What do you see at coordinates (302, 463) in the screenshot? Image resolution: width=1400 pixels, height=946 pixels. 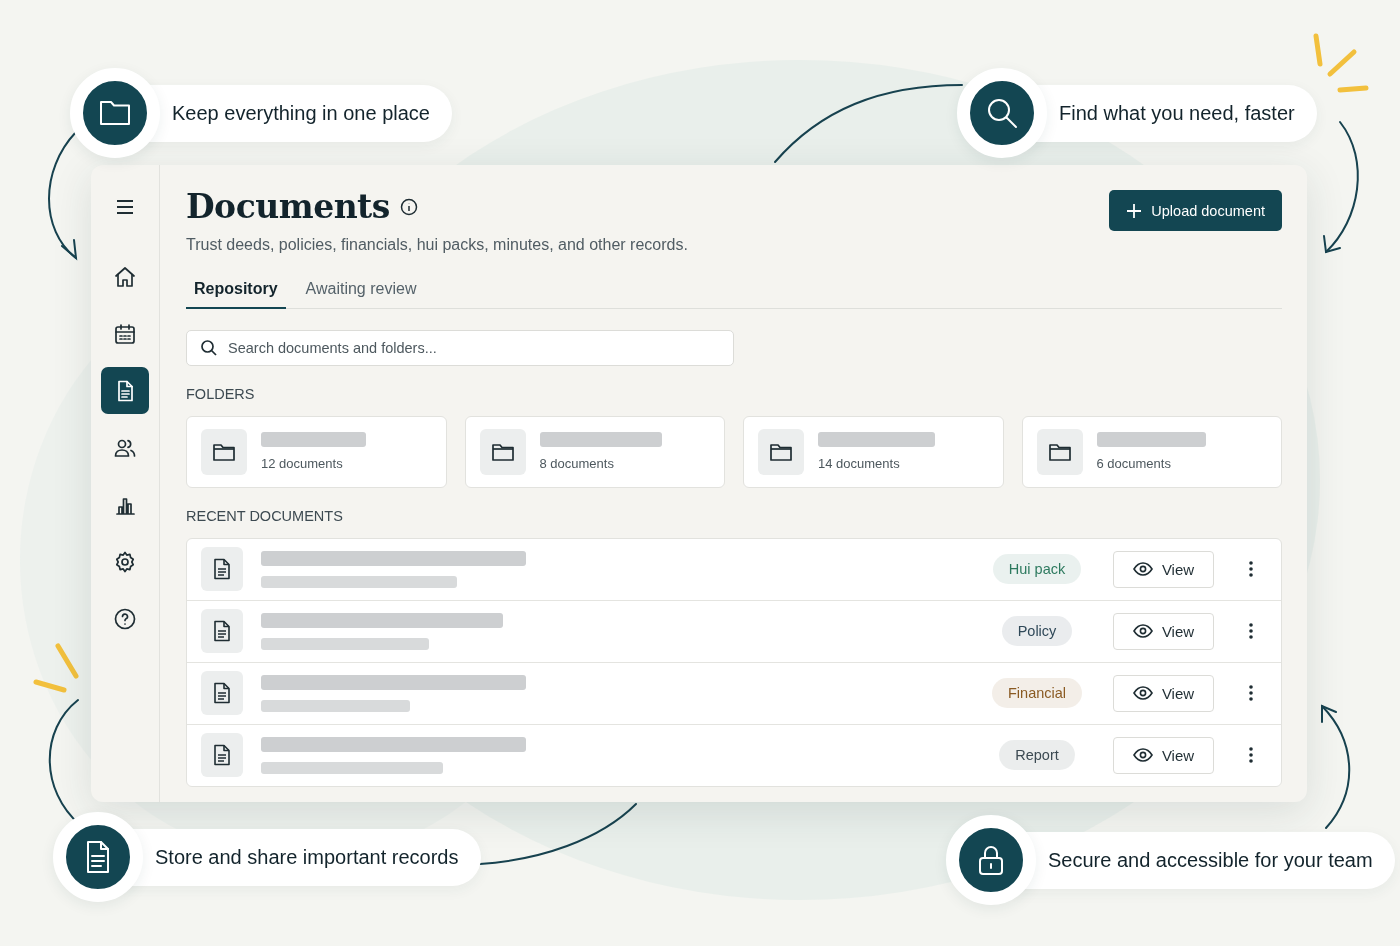 I see `document-count: 12 documents` at bounding box center [302, 463].